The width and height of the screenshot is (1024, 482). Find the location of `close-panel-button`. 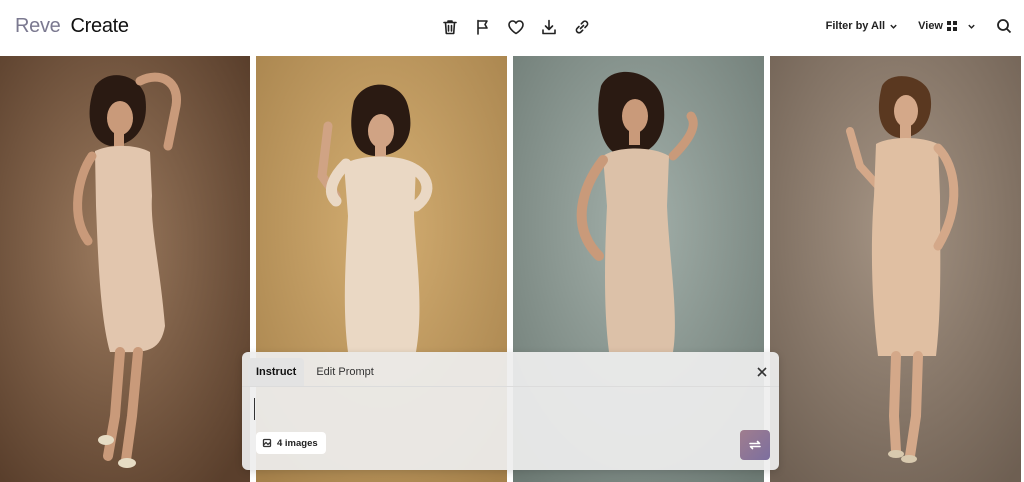

close-panel-button is located at coordinates (762, 372).